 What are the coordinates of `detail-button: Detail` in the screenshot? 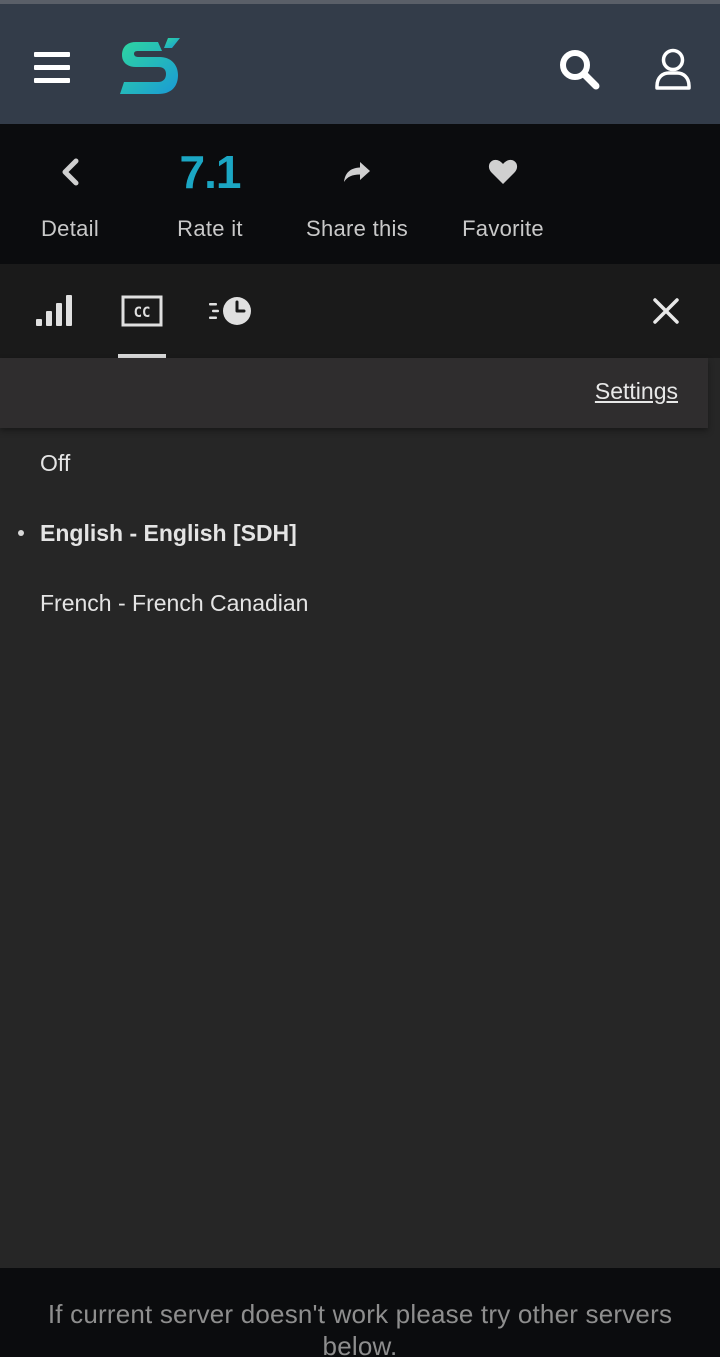 It's located at (70, 194).